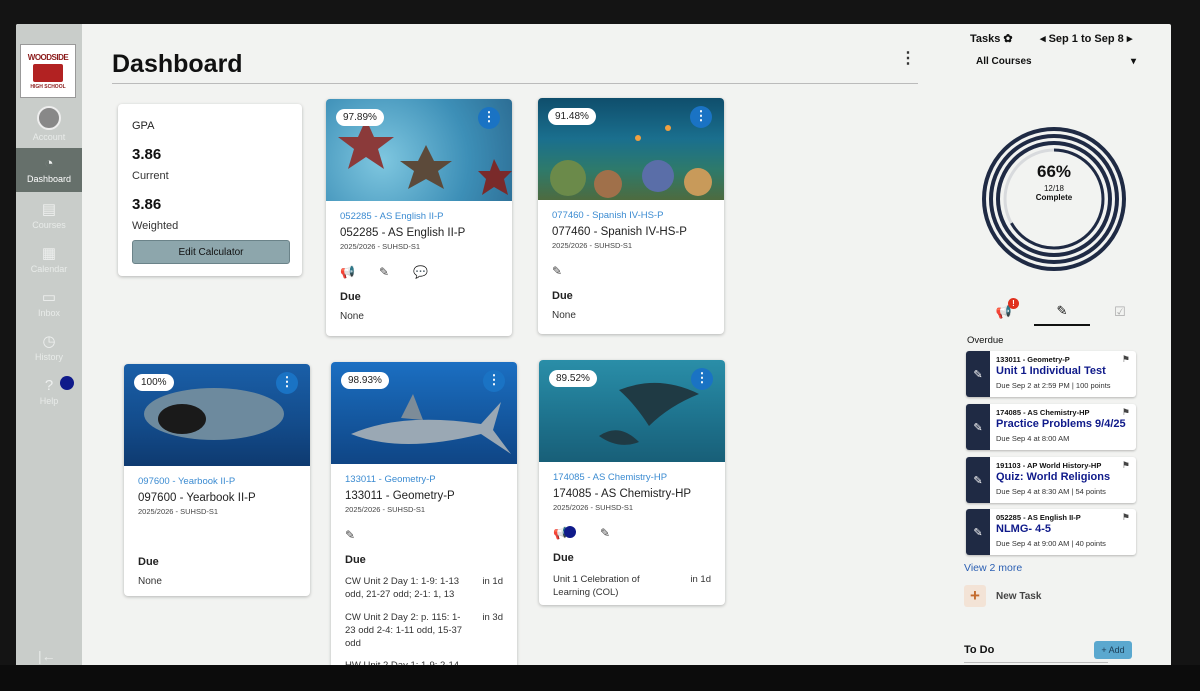 This screenshot has width=1200, height=691. I want to click on task-course: 052285 - AS English II-P, so click(1038, 517).